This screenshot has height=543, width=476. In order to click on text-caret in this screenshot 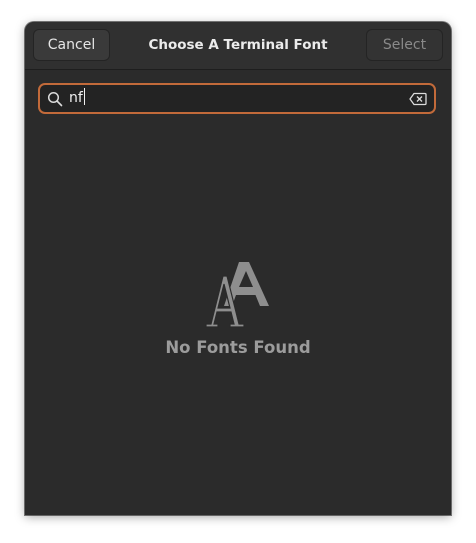, I will do `click(84, 96)`.